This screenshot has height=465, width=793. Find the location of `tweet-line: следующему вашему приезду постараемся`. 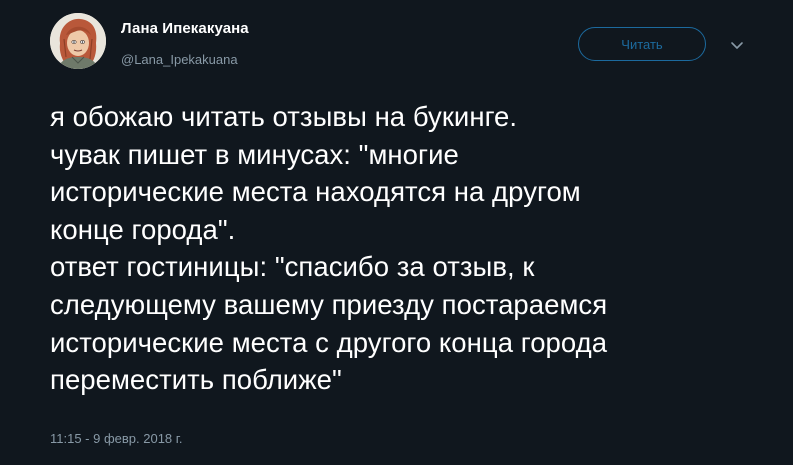

tweet-line: следующему вашему приезду постараемся is located at coordinates (329, 304).